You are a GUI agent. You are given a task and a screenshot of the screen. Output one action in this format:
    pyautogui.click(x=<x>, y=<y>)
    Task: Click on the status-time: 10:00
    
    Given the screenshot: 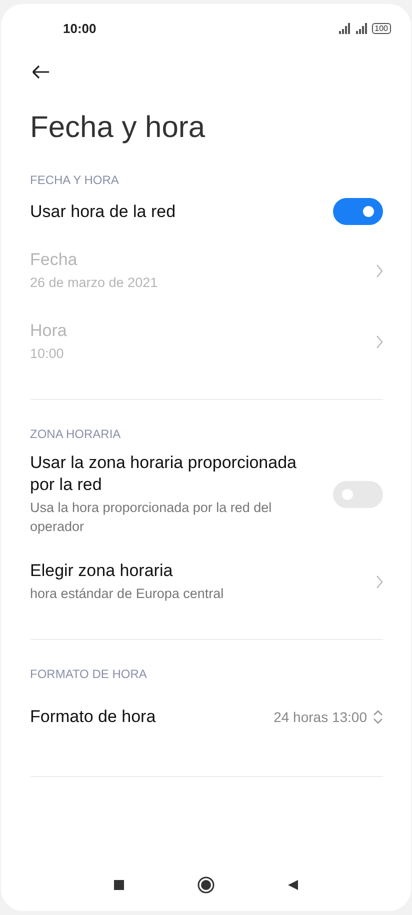 What is the action you would take?
    pyautogui.click(x=79, y=28)
    